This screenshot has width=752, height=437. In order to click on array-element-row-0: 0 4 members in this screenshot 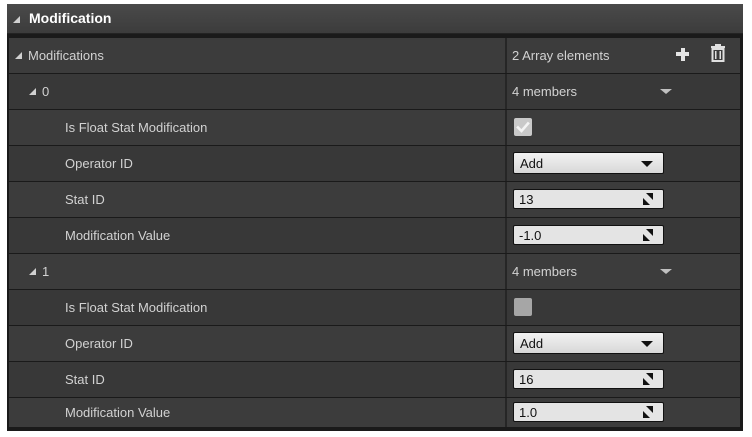, I will do `click(374, 91)`.